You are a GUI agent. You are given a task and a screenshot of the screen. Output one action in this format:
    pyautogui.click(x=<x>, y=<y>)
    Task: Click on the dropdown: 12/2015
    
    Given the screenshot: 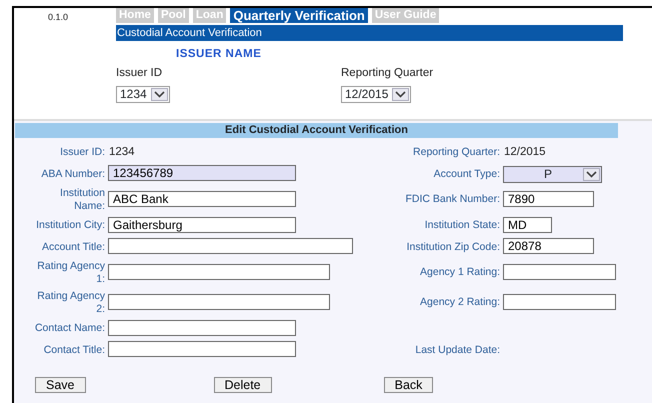 What is the action you would take?
    pyautogui.click(x=376, y=94)
    